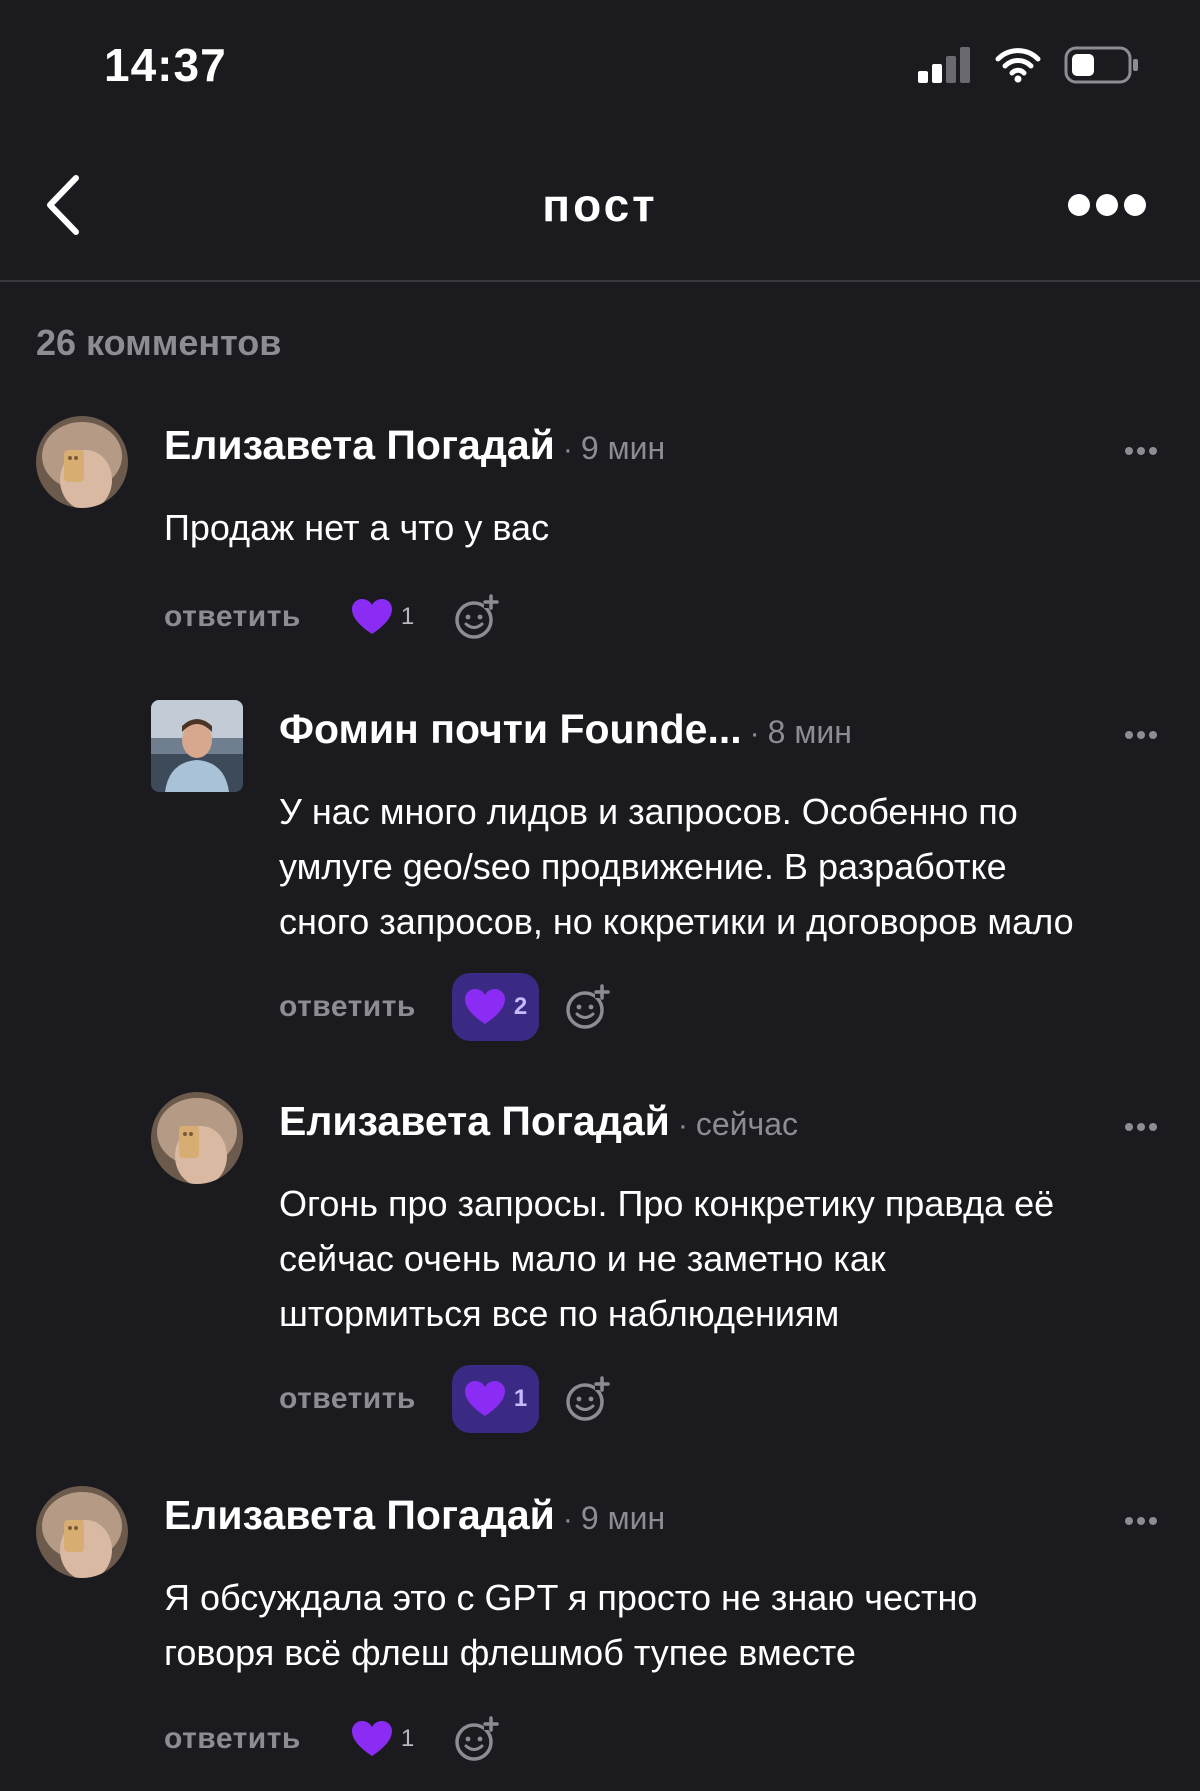 The height and width of the screenshot is (1791, 1200). Describe the element at coordinates (1107, 205) in the screenshot. I see `more-icon` at that location.